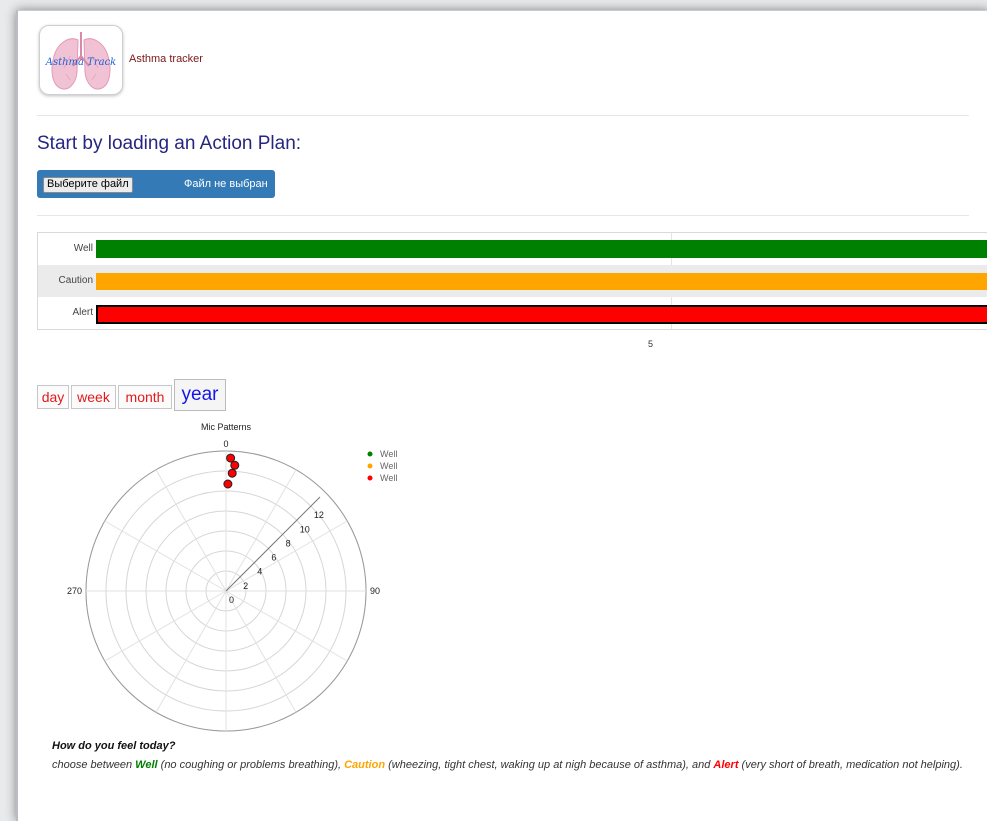 The width and height of the screenshot is (987, 821). I want to click on page-heading: Start by loading an Action Plan:, so click(169, 143).